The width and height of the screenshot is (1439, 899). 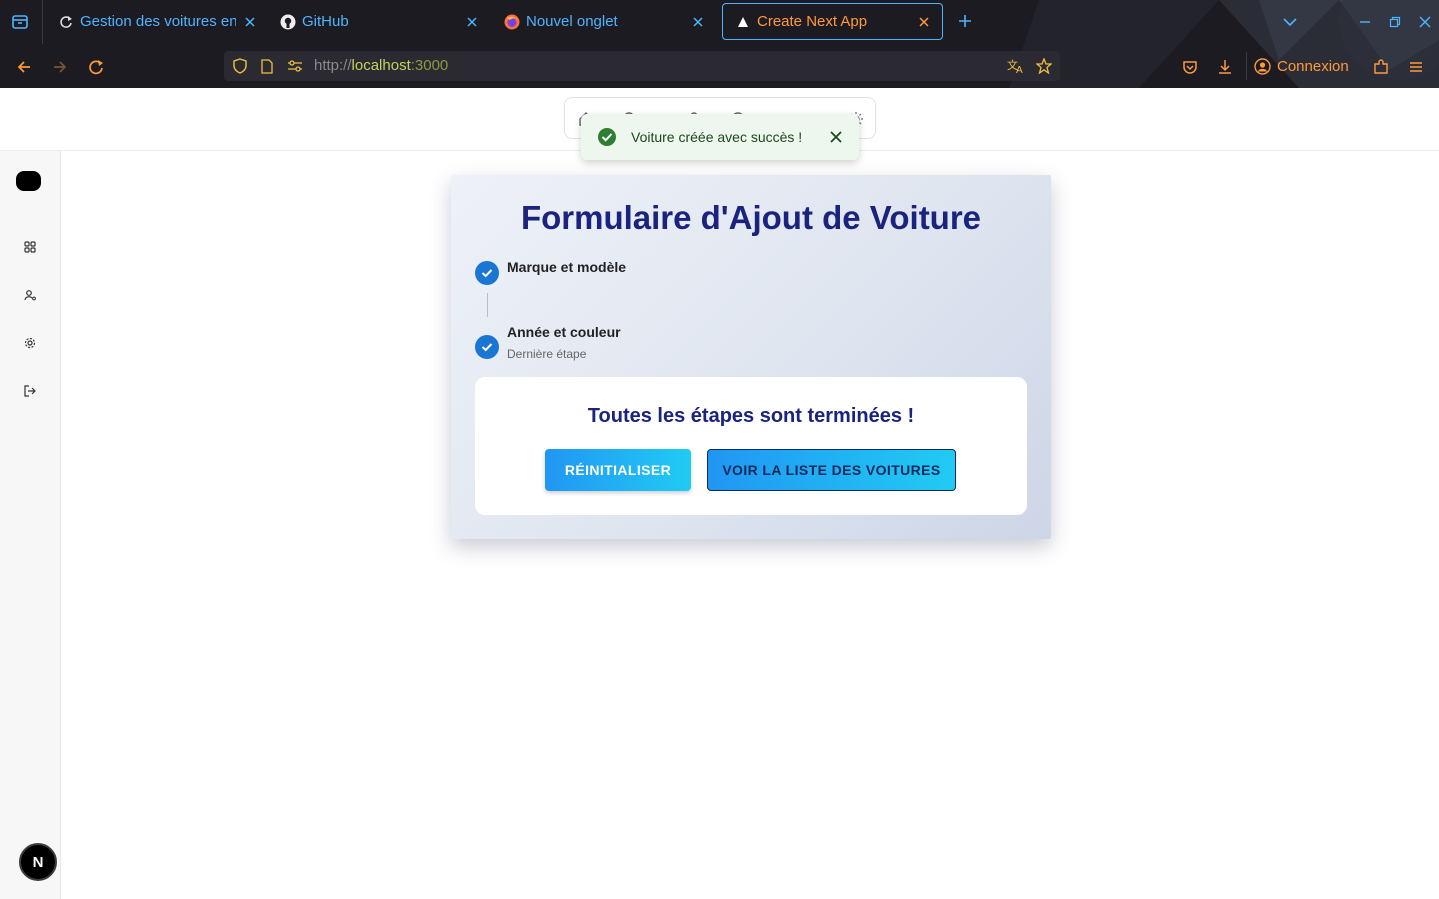 I want to click on toast-message: Voiture créée avec succès !, so click(x=717, y=137).